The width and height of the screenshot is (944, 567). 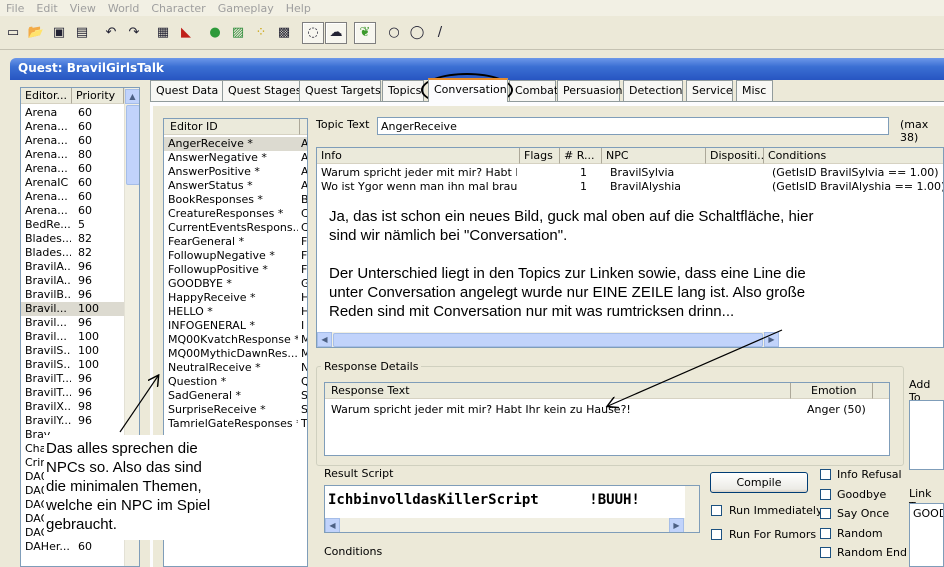 I want to click on tab-conversation: Conversation, so click(x=468, y=90).